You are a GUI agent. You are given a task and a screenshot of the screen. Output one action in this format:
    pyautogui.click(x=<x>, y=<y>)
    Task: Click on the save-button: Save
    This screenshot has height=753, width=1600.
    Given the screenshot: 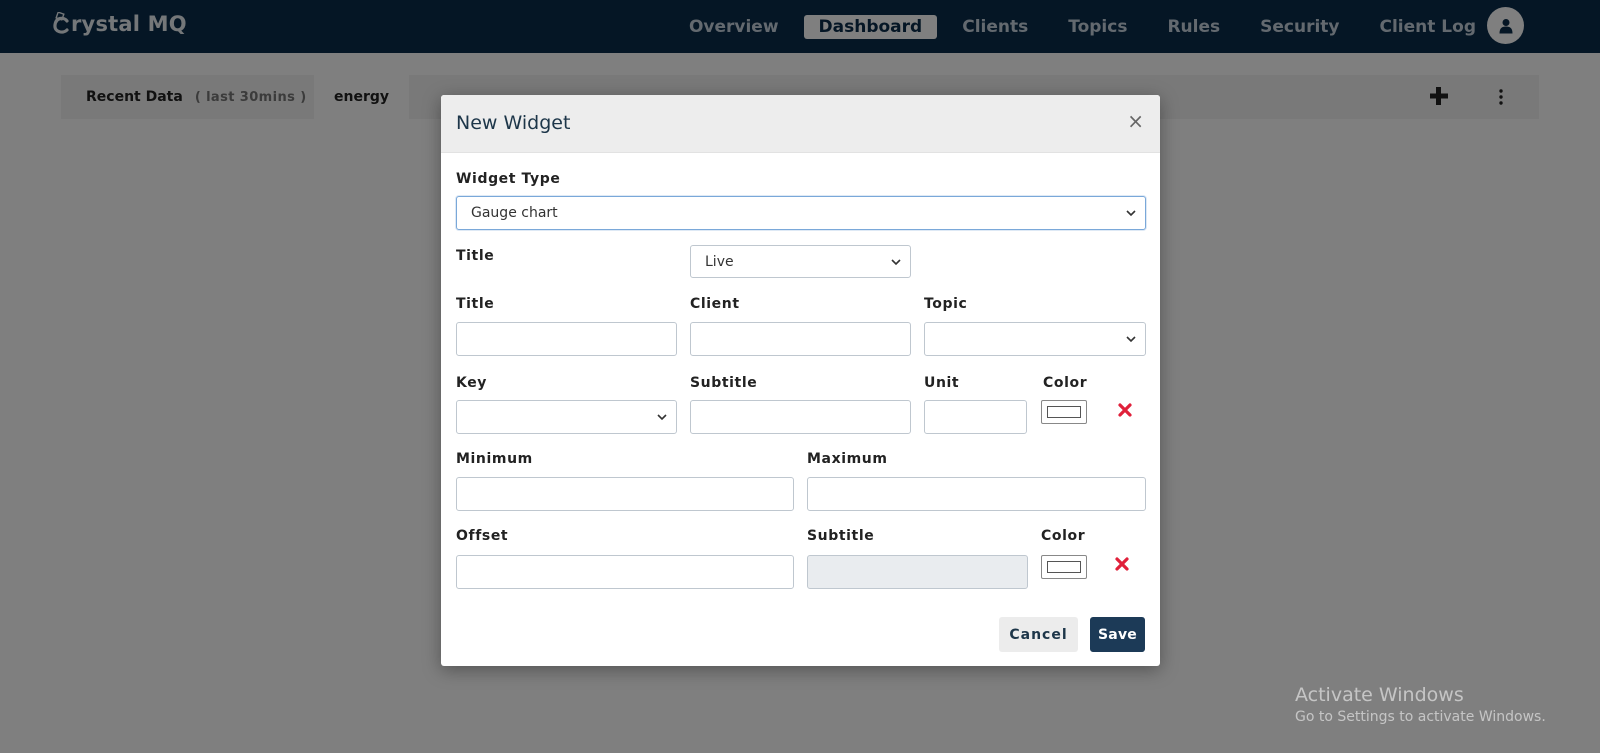 What is the action you would take?
    pyautogui.click(x=1117, y=634)
    